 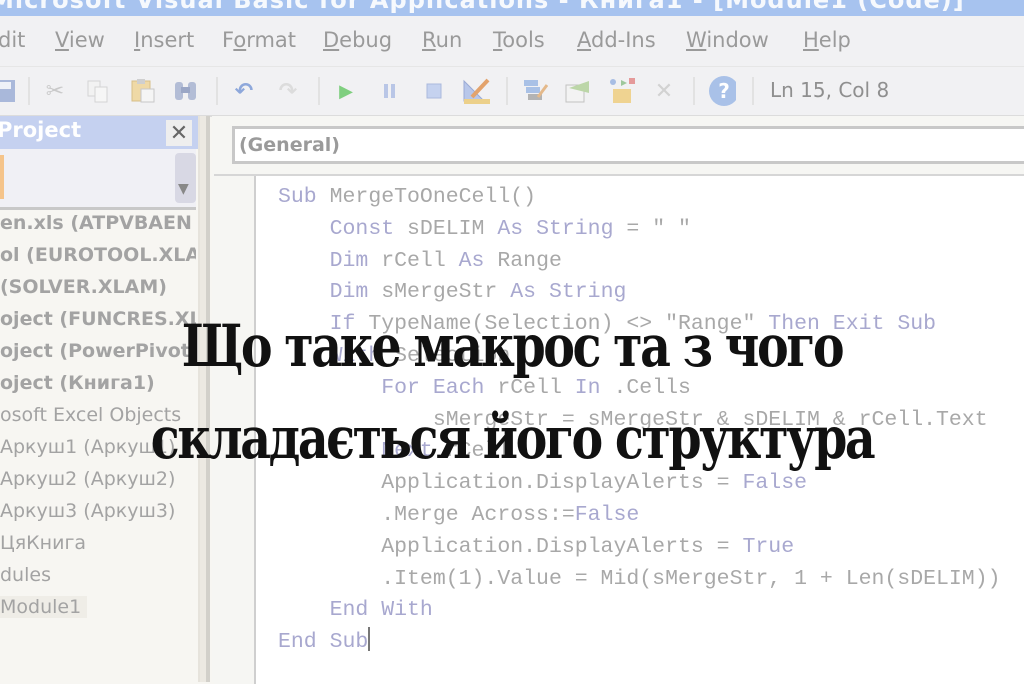 What do you see at coordinates (727, 40) in the screenshot?
I see `menu-window: Window` at bounding box center [727, 40].